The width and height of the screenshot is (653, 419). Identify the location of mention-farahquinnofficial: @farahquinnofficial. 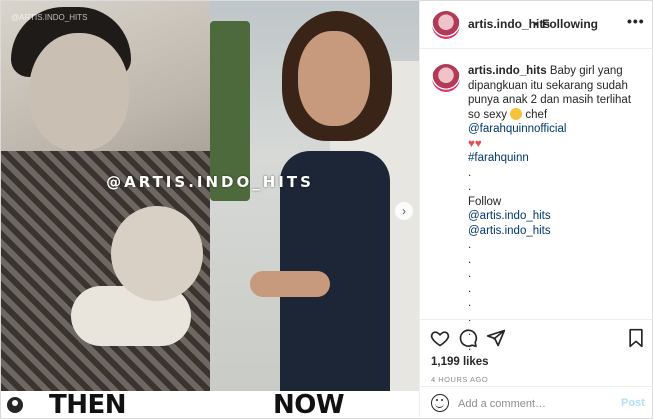
(517, 129).